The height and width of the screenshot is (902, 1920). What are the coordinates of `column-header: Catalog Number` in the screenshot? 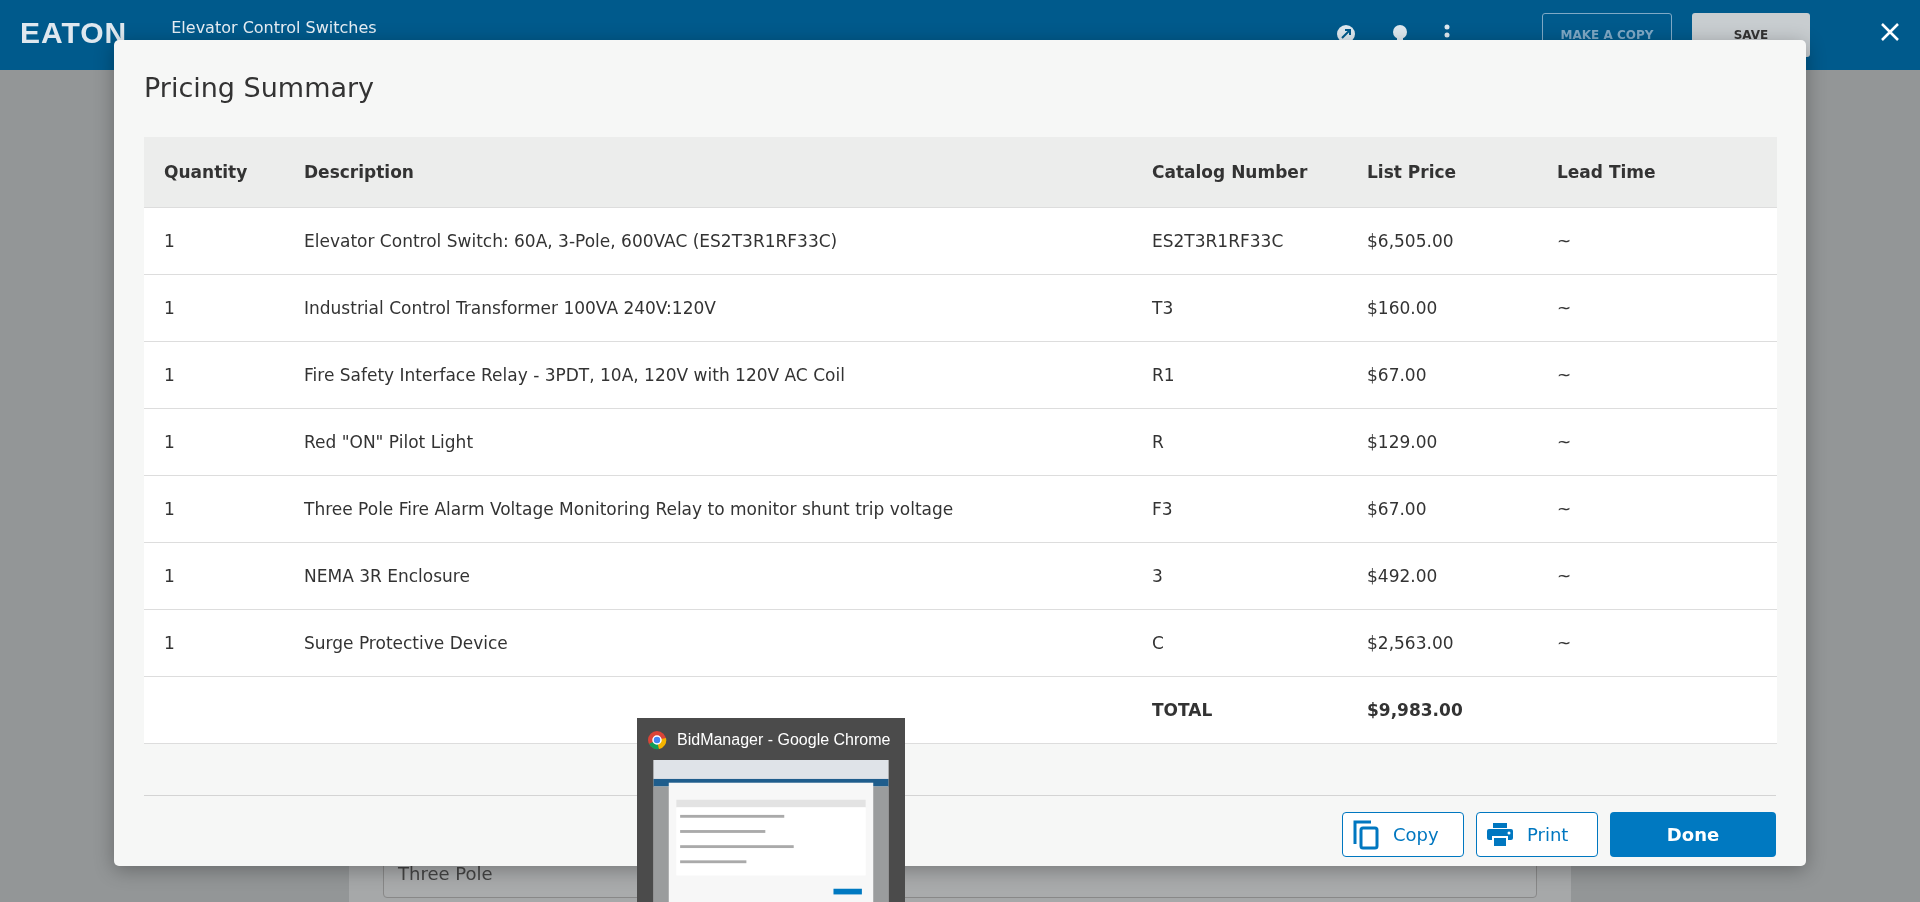 It's located at (1239, 172).